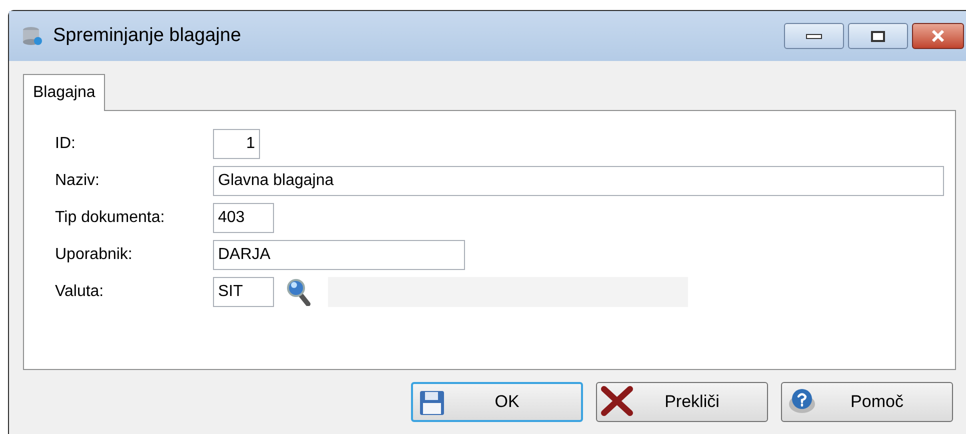  Describe the element at coordinates (299, 292) in the screenshot. I see `search-icon` at that location.